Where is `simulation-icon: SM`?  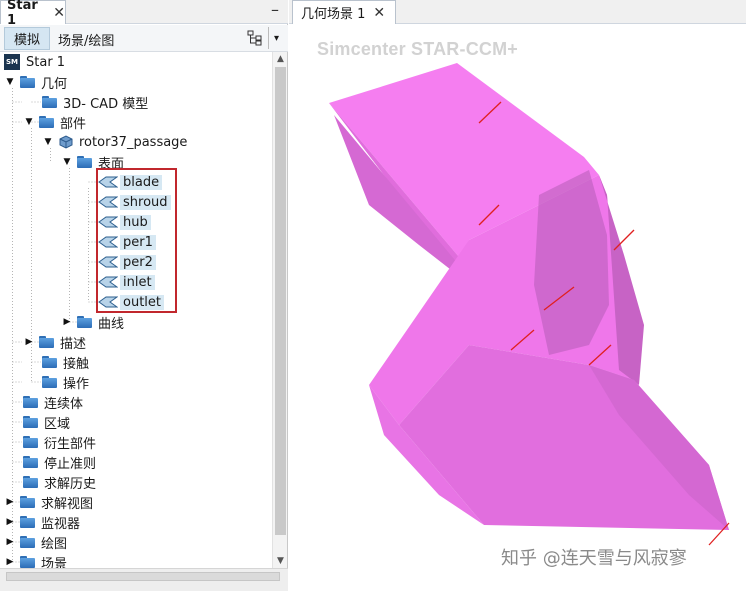
simulation-icon: SM is located at coordinates (12, 62).